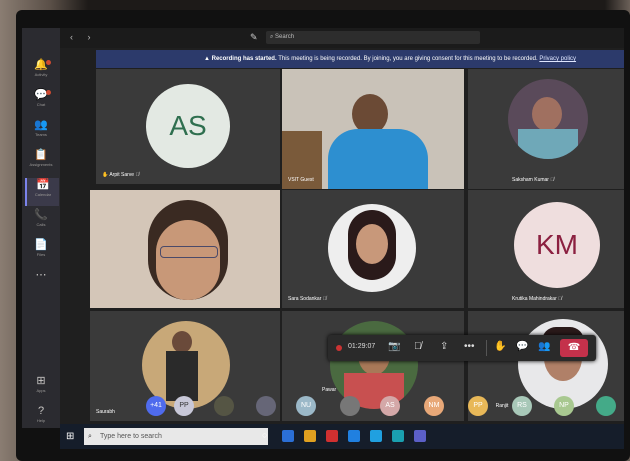 This screenshot has width=630, height=461. What do you see at coordinates (41, 102) in the screenshot?
I see `rail-chat: 💬 Chat` at bounding box center [41, 102].